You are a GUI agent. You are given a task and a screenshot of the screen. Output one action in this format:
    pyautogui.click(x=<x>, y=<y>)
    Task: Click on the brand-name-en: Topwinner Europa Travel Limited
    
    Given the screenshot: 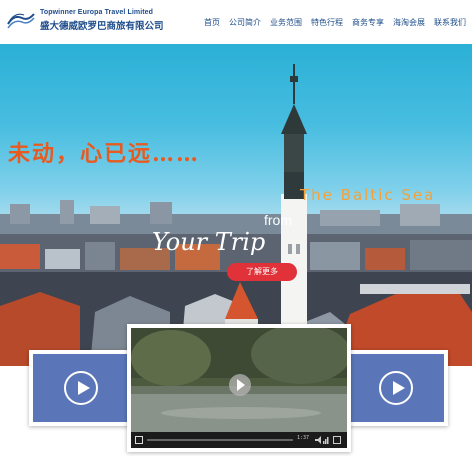 What is the action you would take?
    pyautogui.click(x=97, y=12)
    